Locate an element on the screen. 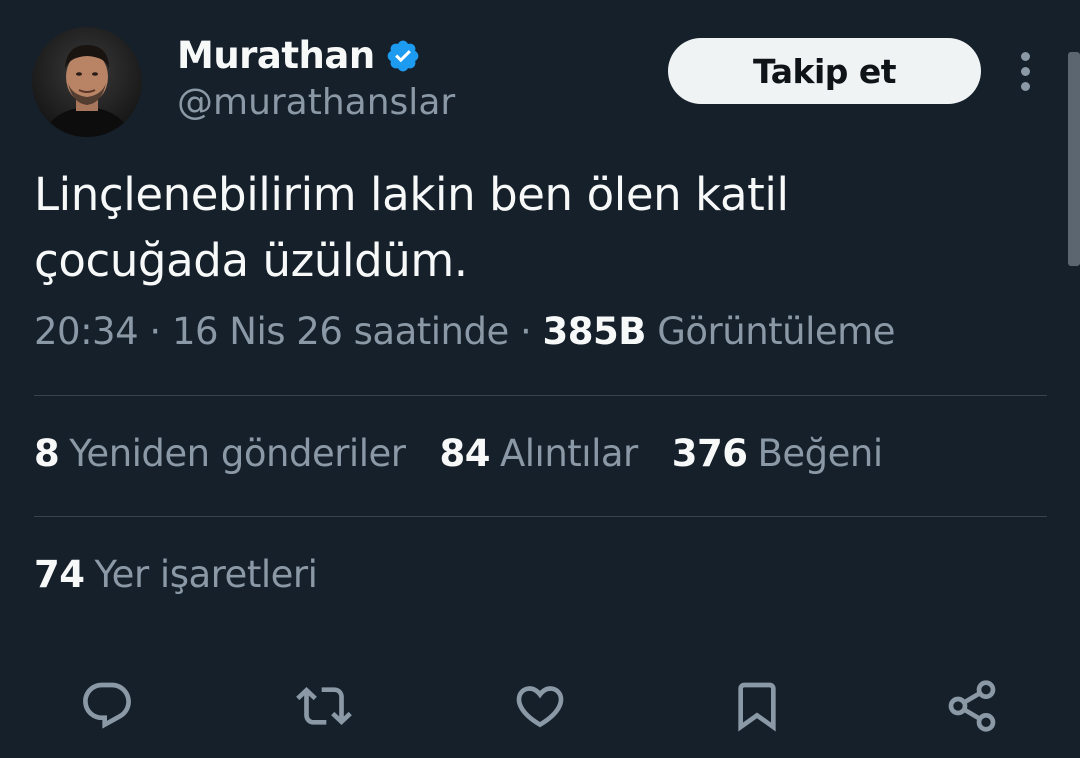 This screenshot has height=758, width=1080. retweets-stat: 8 Yeniden gönderiler is located at coordinates (220, 453).